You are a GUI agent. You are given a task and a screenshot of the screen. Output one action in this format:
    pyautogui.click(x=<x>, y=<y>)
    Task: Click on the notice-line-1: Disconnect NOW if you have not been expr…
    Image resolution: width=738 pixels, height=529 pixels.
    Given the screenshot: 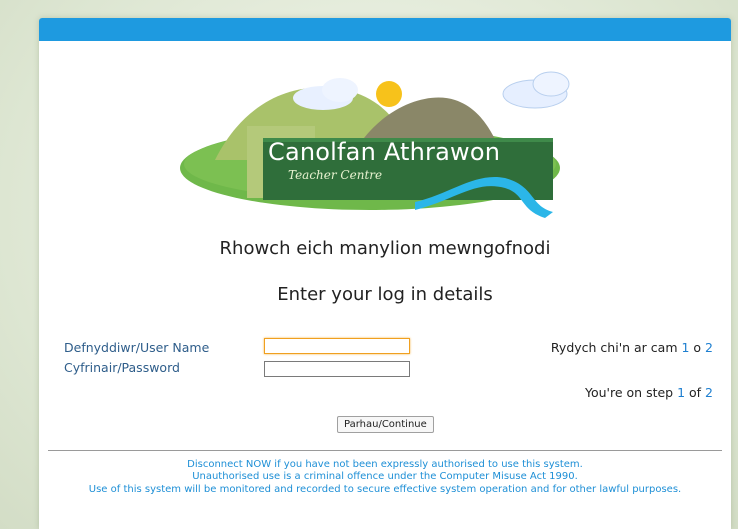 What is the action you would take?
    pyautogui.click(x=385, y=464)
    